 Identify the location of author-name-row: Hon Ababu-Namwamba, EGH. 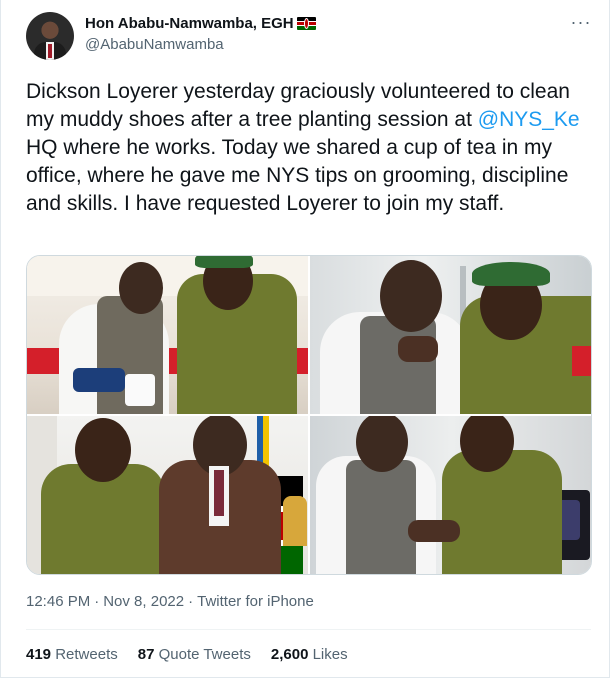
(200, 23).